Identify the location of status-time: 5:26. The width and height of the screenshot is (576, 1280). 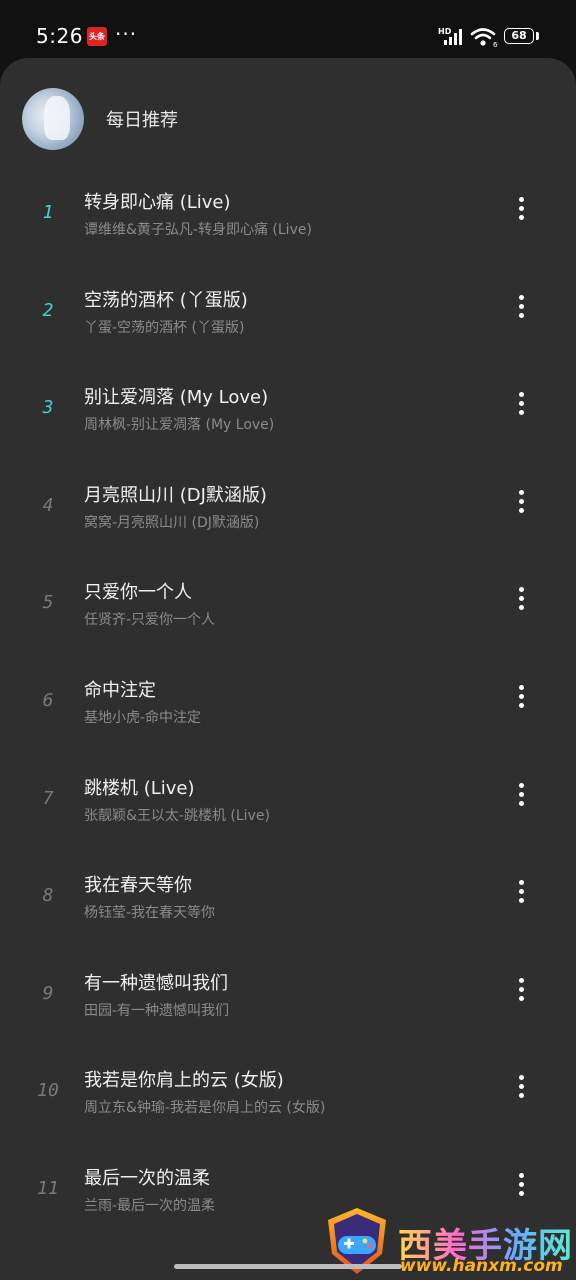
(59, 36).